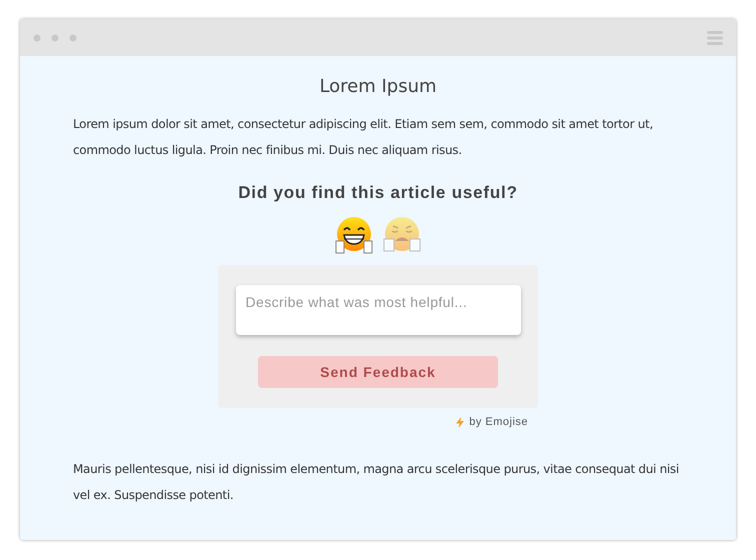 This screenshot has height=560, width=756. I want to click on article-paragraph: Lorem ipsum dolor sit amet, consectetur adipiscing elit. Etiam sem sem, commodo sit amet tortor ut, commodo luctus ligula. Proin nec finibus mi. Duis nec aliquam risus., so click(363, 137).